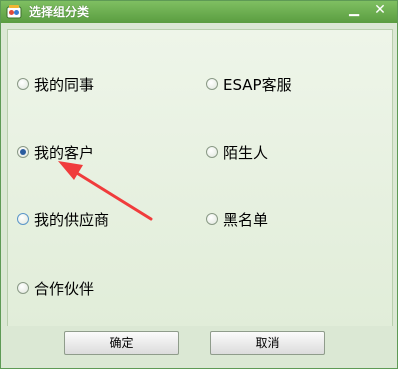 The image size is (398, 369). I want to click on option-label: 合作伙伴, so click(64, 288).